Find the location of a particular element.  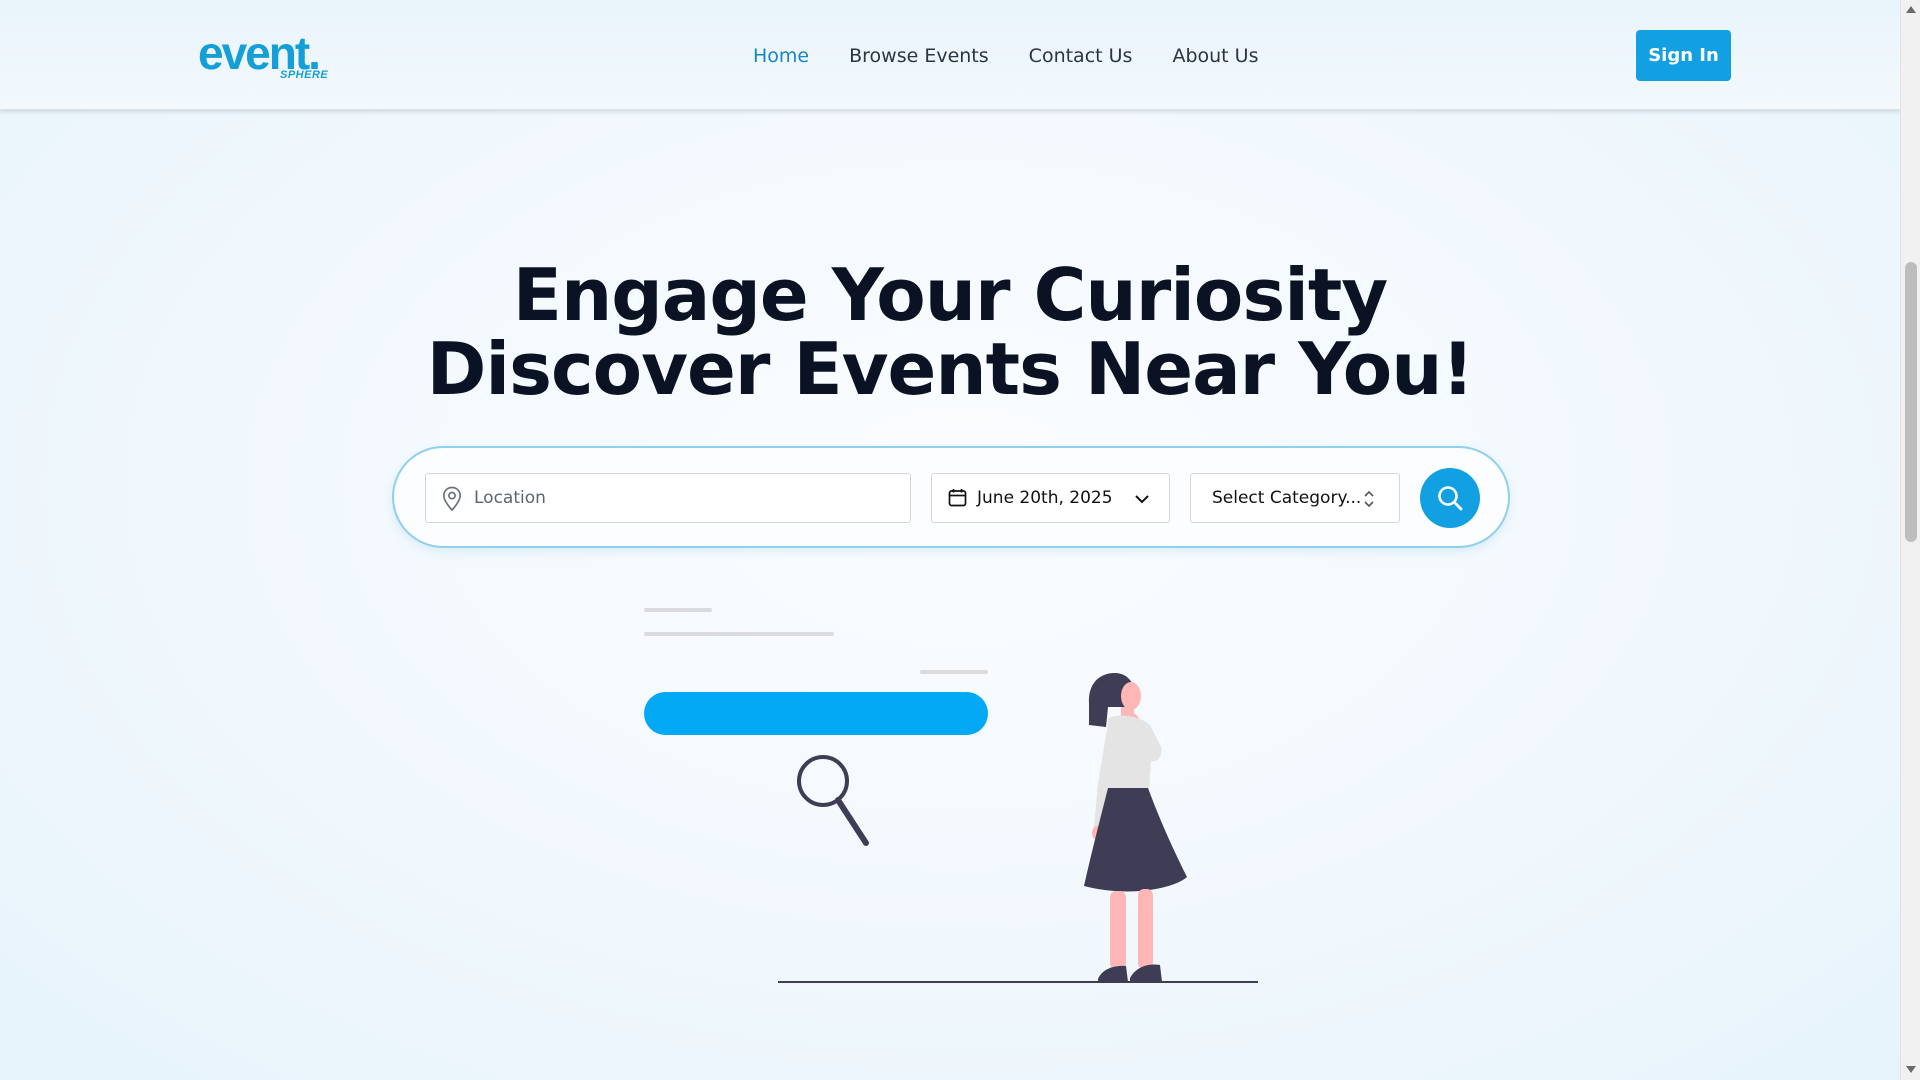

nav-link-home: Home is located at coordinates (781, 56).